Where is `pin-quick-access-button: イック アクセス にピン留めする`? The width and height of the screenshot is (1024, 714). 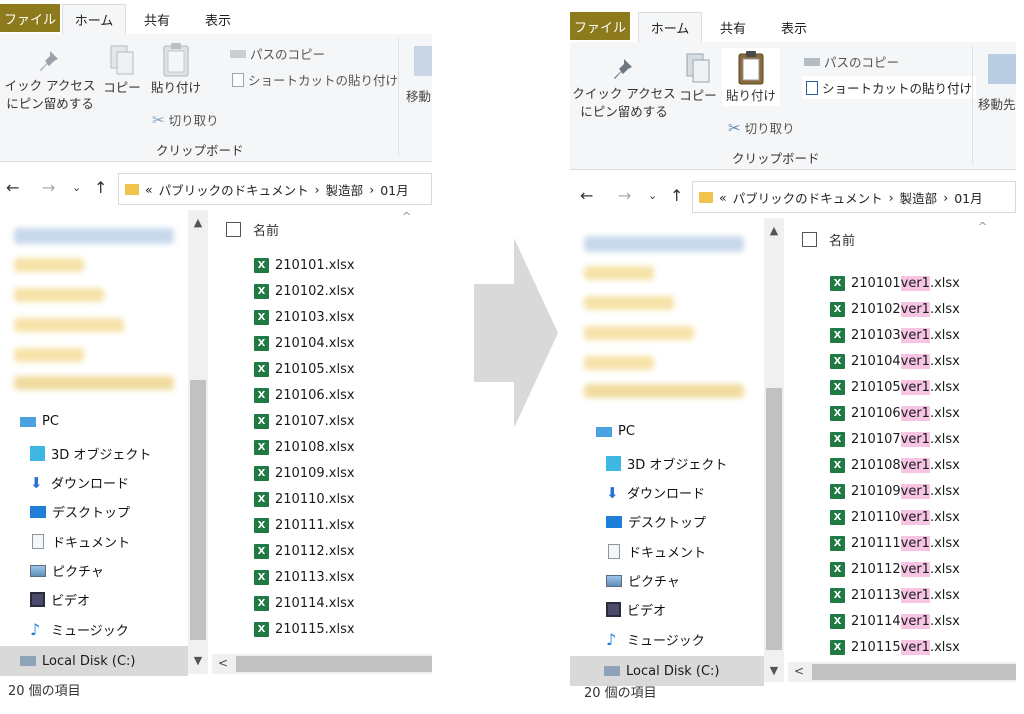
pin-quick-access-button: イック アクセス にピン留めする is located at coordinates (50, 81).